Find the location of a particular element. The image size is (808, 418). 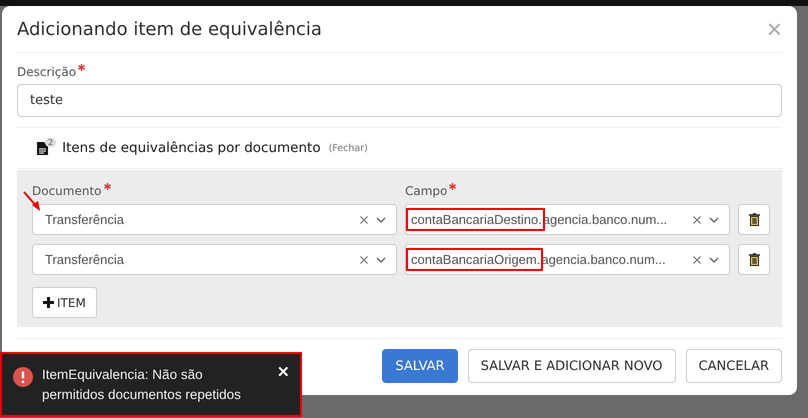

field-label: Descrição is located at coordinates (46, 72).